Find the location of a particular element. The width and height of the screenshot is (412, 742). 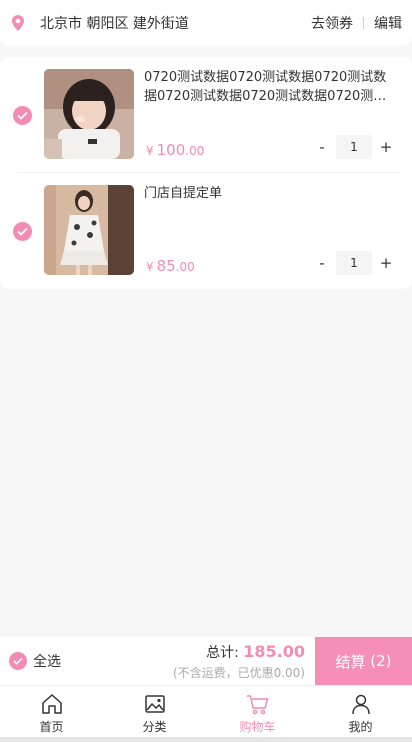

delivery-address: 北京市 朝阳区 建外街道 is located at coordinates (175, 23).